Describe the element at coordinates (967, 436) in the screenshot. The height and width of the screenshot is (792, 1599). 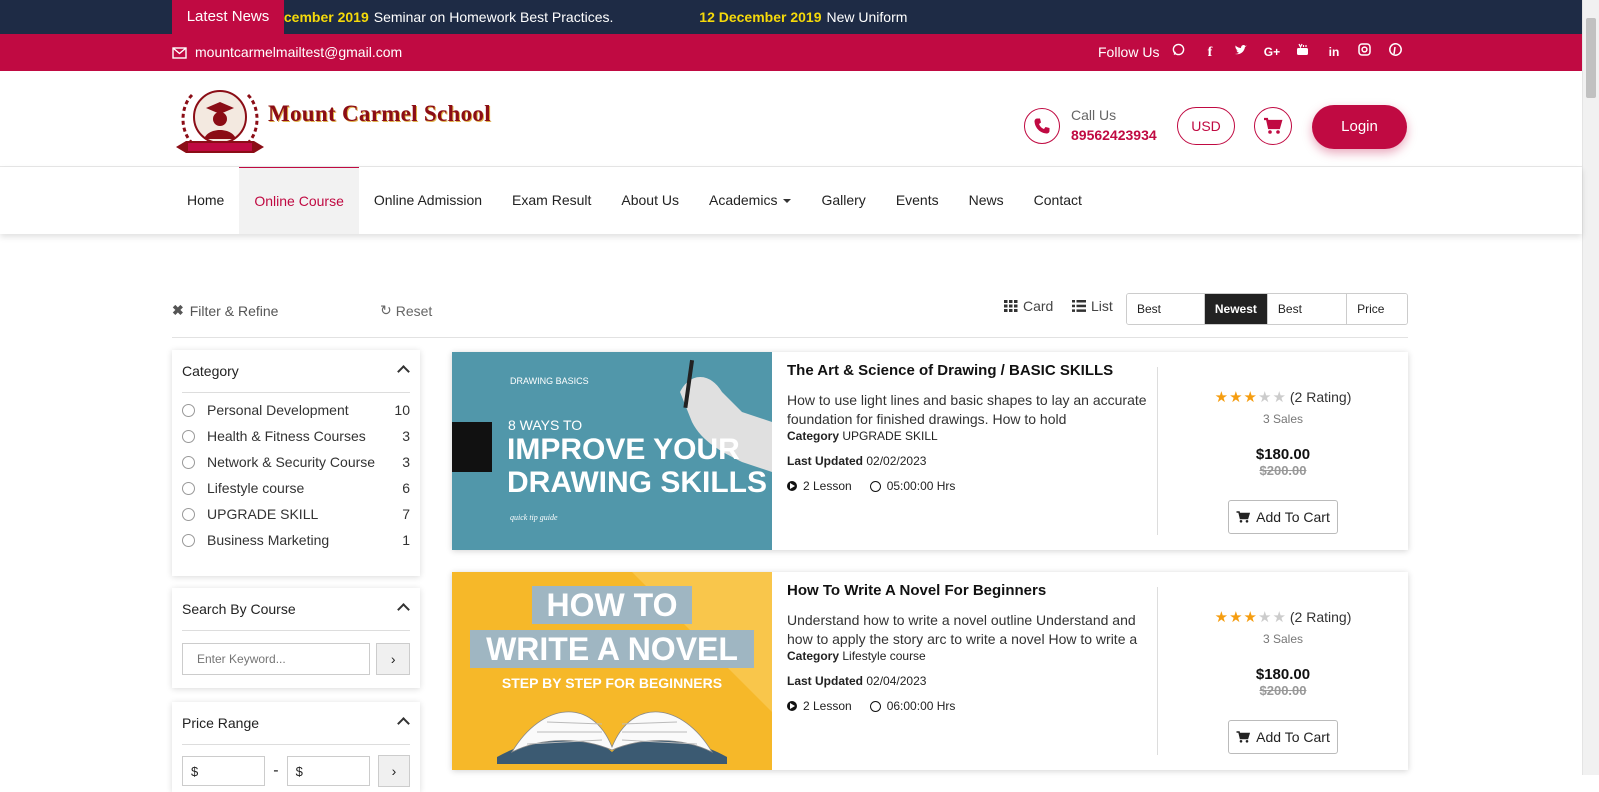
I see `course-category: Category UPGRADE SKILL` at that location.